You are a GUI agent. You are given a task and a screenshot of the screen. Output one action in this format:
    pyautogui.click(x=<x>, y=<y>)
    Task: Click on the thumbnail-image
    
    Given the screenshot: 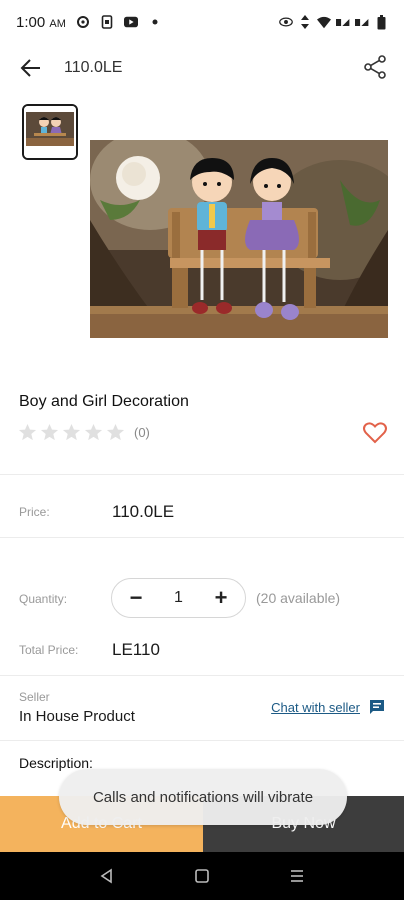 What is the action you would take?
    pyautogui.click(x=50, y=132)
    